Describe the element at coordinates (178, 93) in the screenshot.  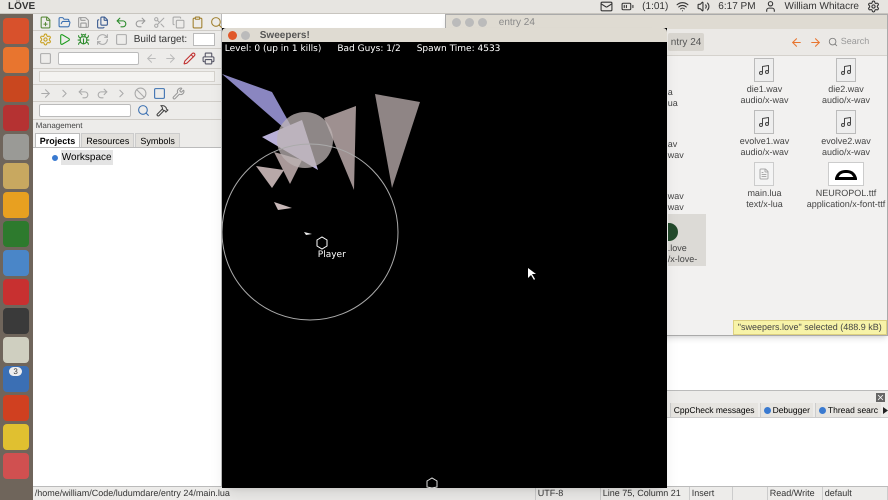
I see `wrench-icon` at that location.